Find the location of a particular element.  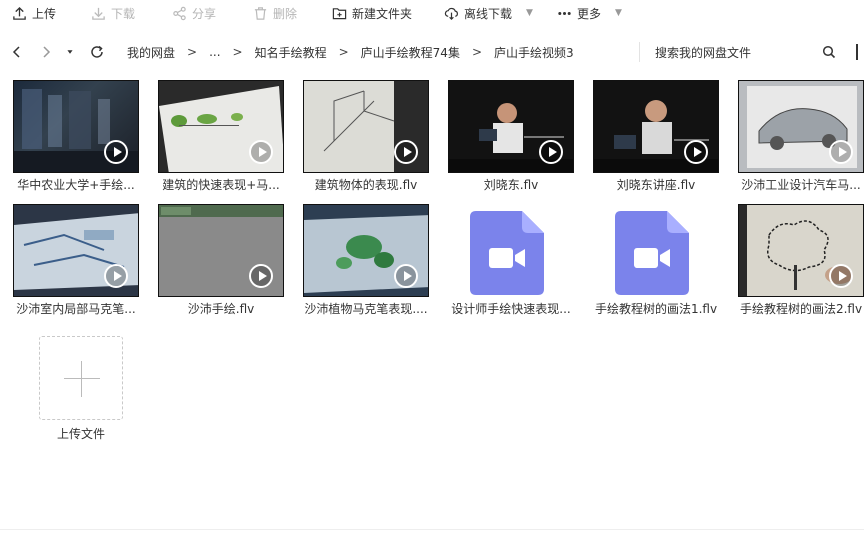

breadcrumb-item-current: 庐山手绘视频3 is located at coordinates (534, 52).